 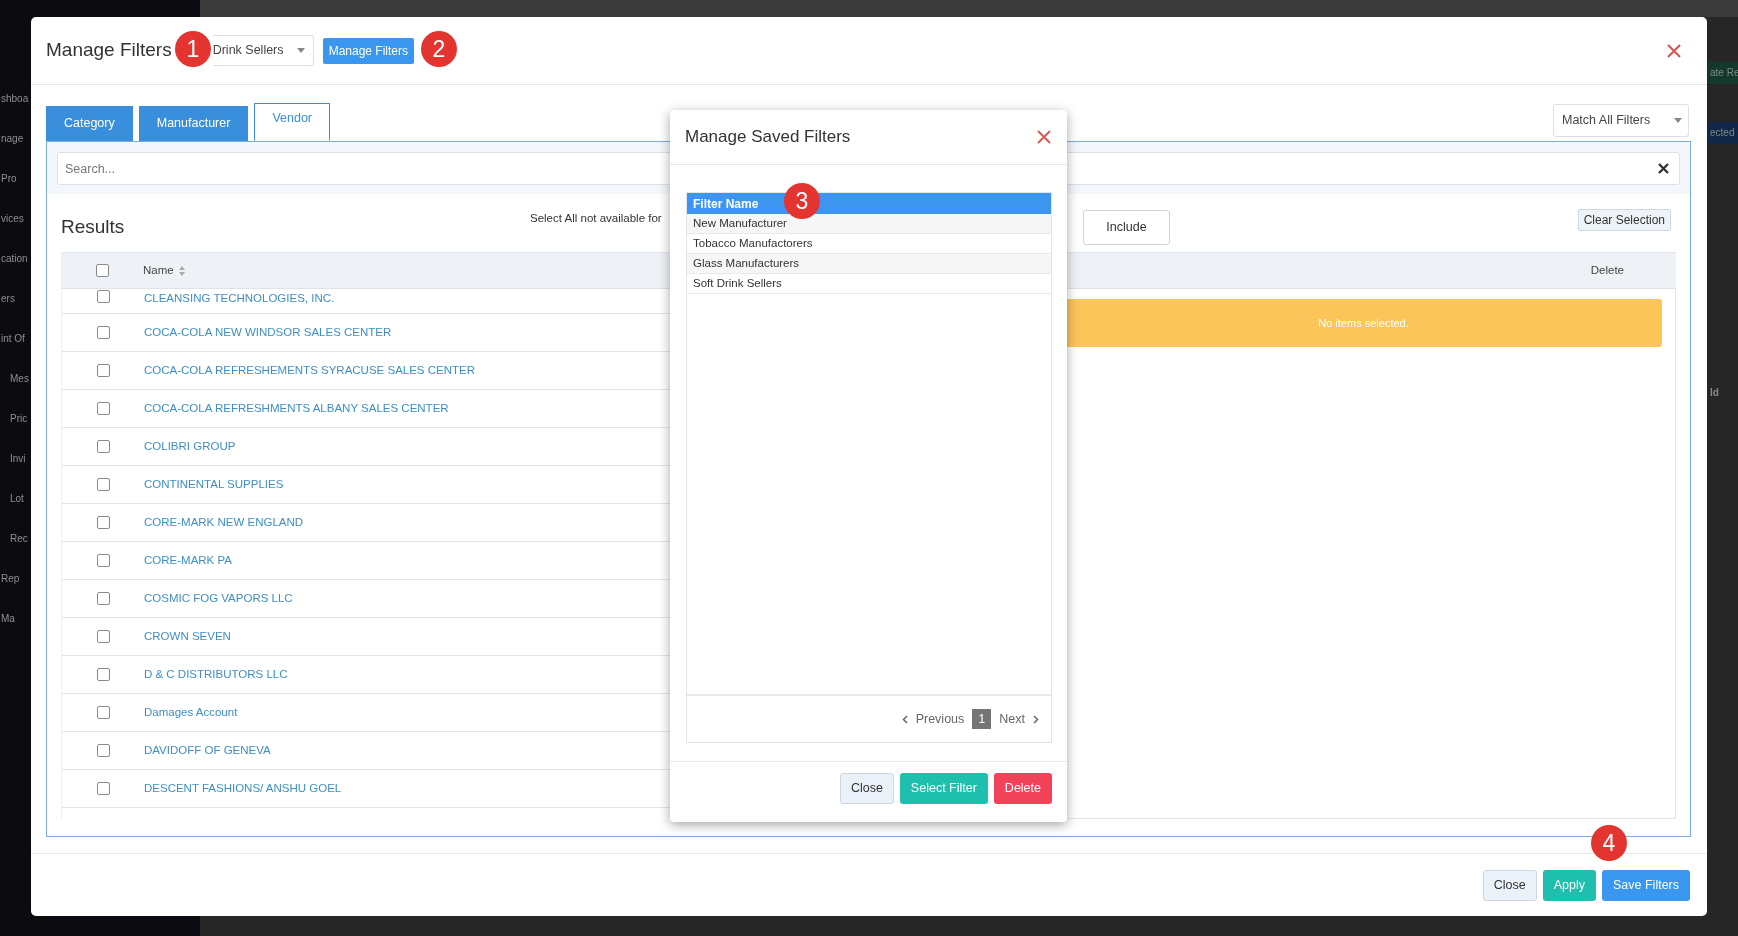 What do you see at coordinates (19, 539) in the screenshot?
I see `sidebar-item: Rec` at bounding box center [19, 539].